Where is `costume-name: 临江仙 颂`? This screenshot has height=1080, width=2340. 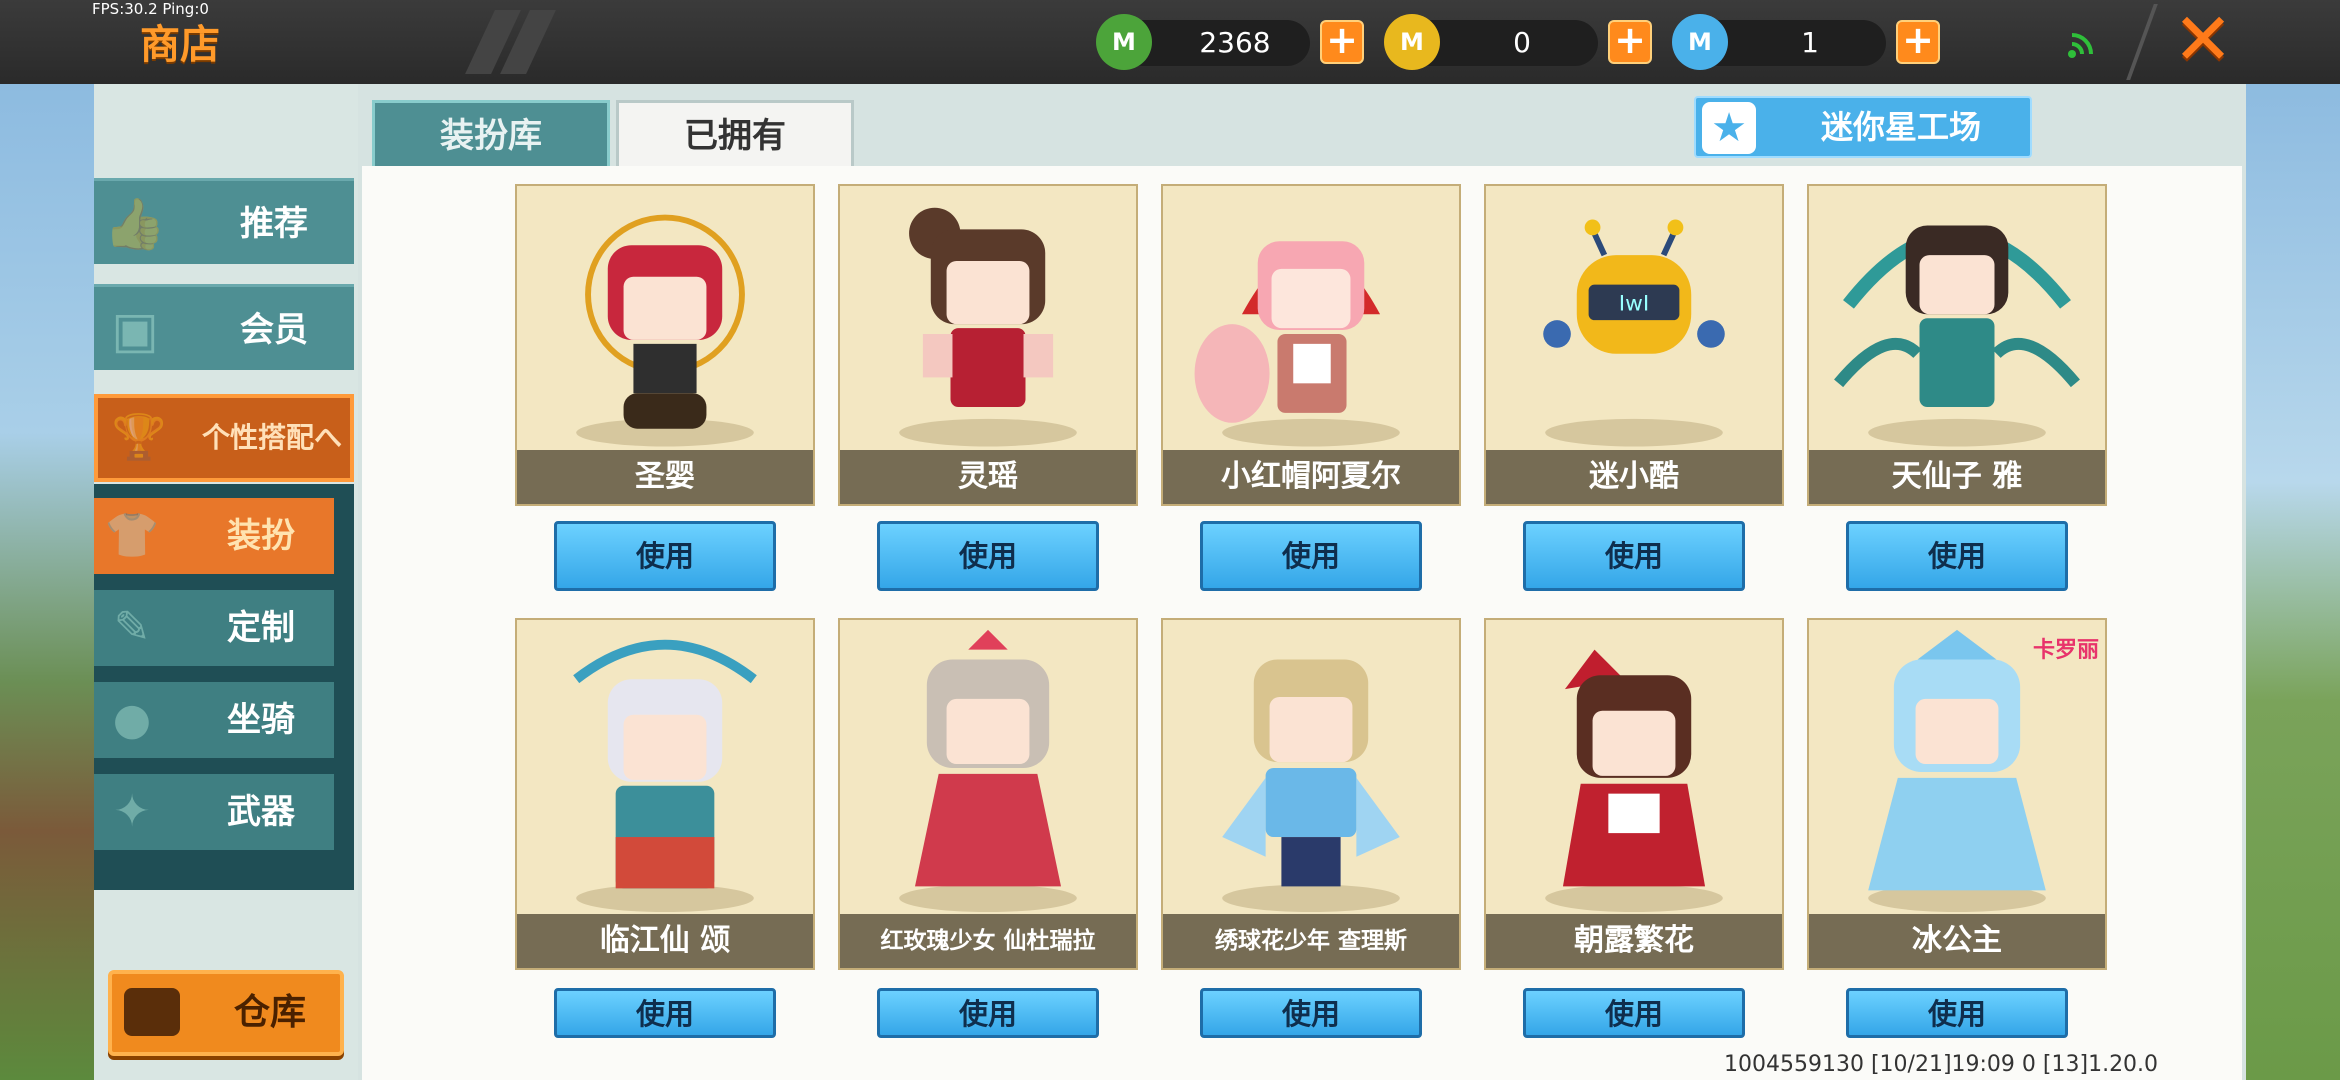 costume-name: 临江仙 颂 is located at coordinates (665, 941).